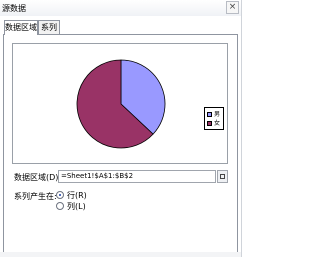  Describe the element at coordinates (49, 27) in the screenshot. I see `tab-series: 系列` at that location.